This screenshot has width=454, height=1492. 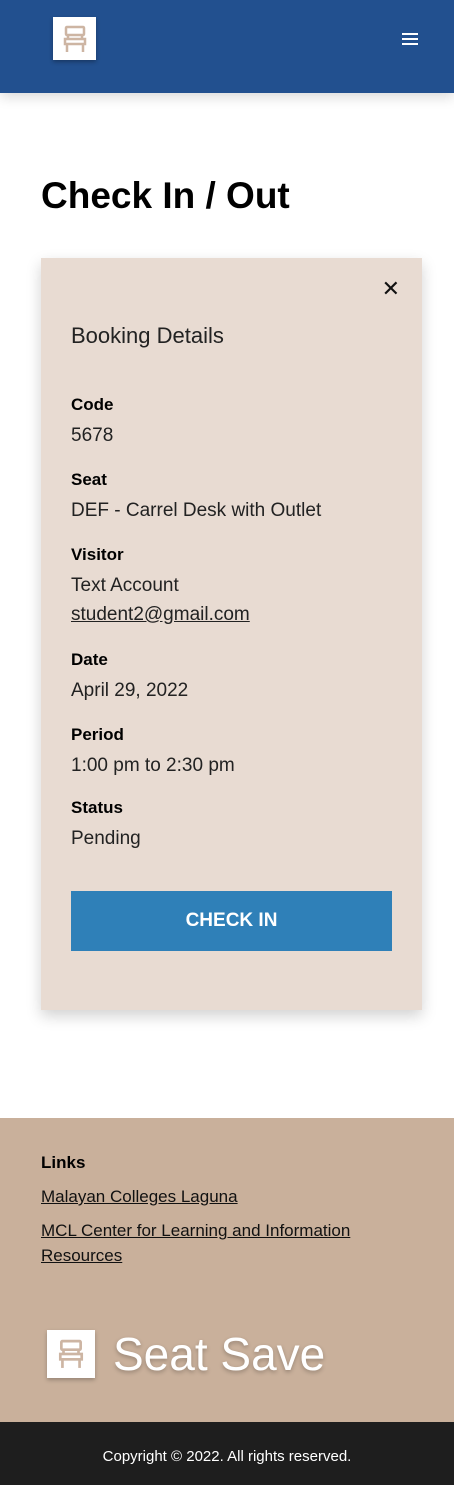 I want to click on field-visitor: Visitor Text Account student2@gmail.com, so click(x=160, y=587).